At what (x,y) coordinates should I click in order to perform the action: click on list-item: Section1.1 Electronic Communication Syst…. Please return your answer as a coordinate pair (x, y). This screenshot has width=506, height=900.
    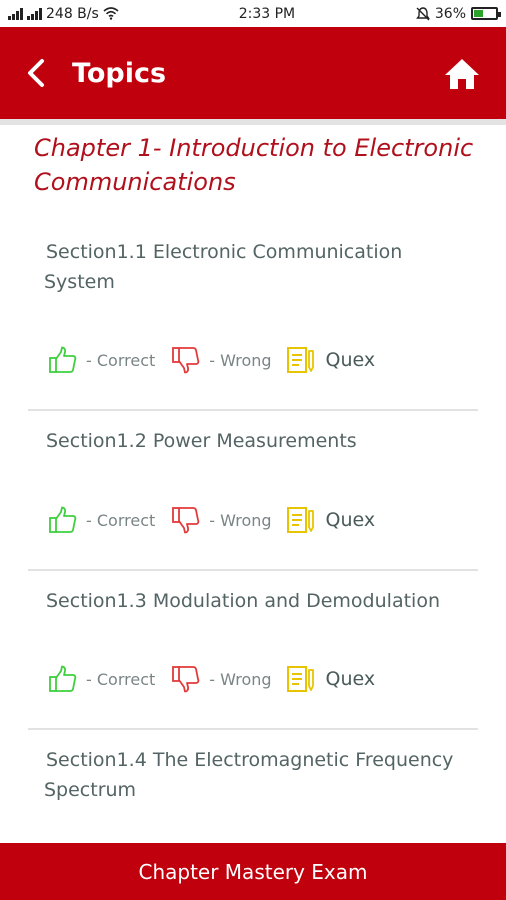
    Looking at the image, I should click on (253, 267).